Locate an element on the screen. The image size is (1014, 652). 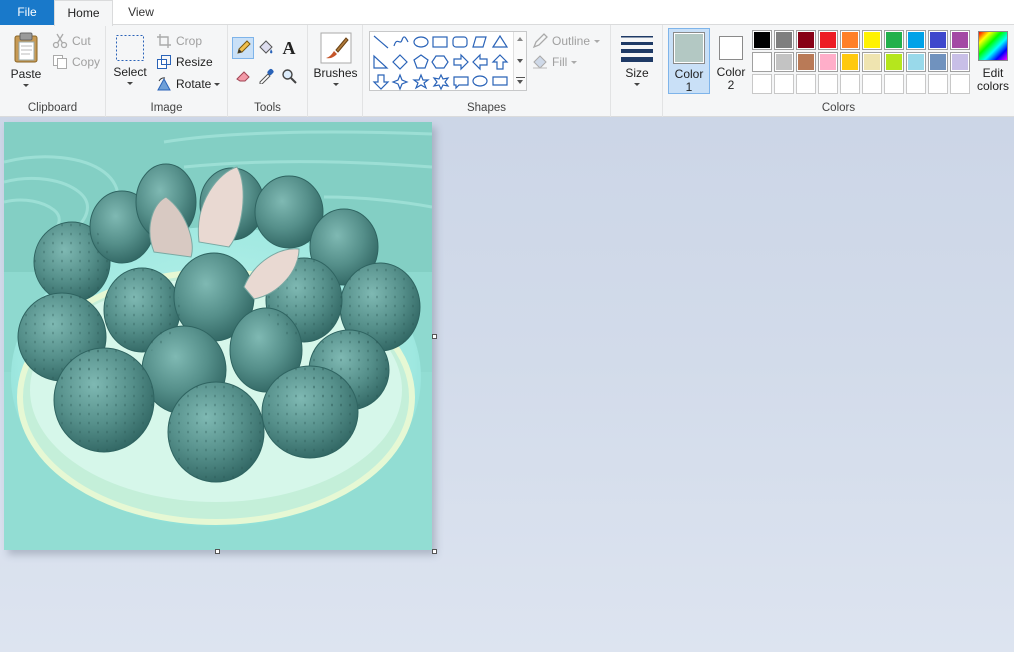
color2-fill is located at coordinates (731, 48).